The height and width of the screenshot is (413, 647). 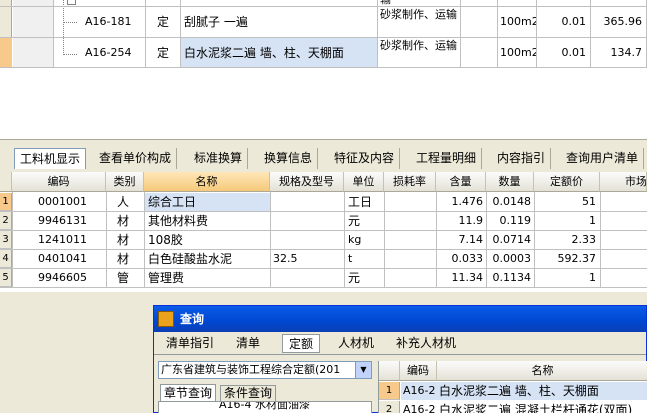 I want to click on library-select: 广东省建筑与装饰工程综合定额(201 ▼, so click(x=265, y=370).